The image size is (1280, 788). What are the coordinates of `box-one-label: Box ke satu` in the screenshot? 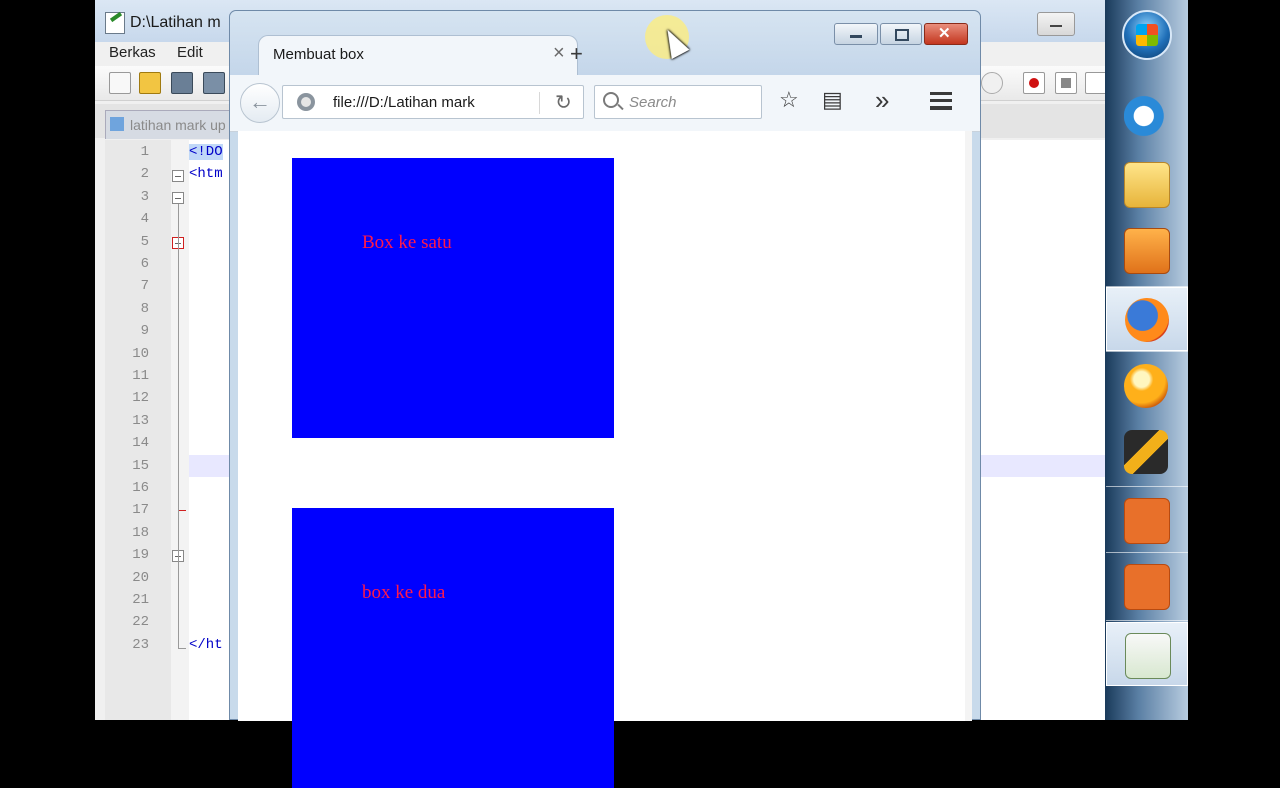 It's located at (407, 242).